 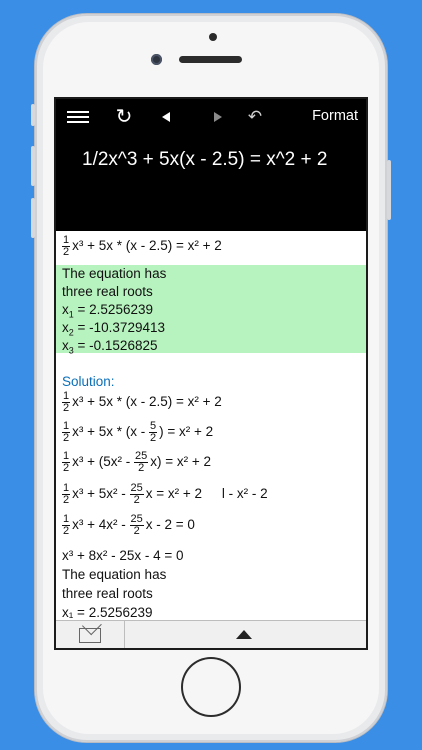 I want to click on step-5: 1 2 x³ + 4x² - 25 2 x - 2 = 0, so click(x=128, y=525).